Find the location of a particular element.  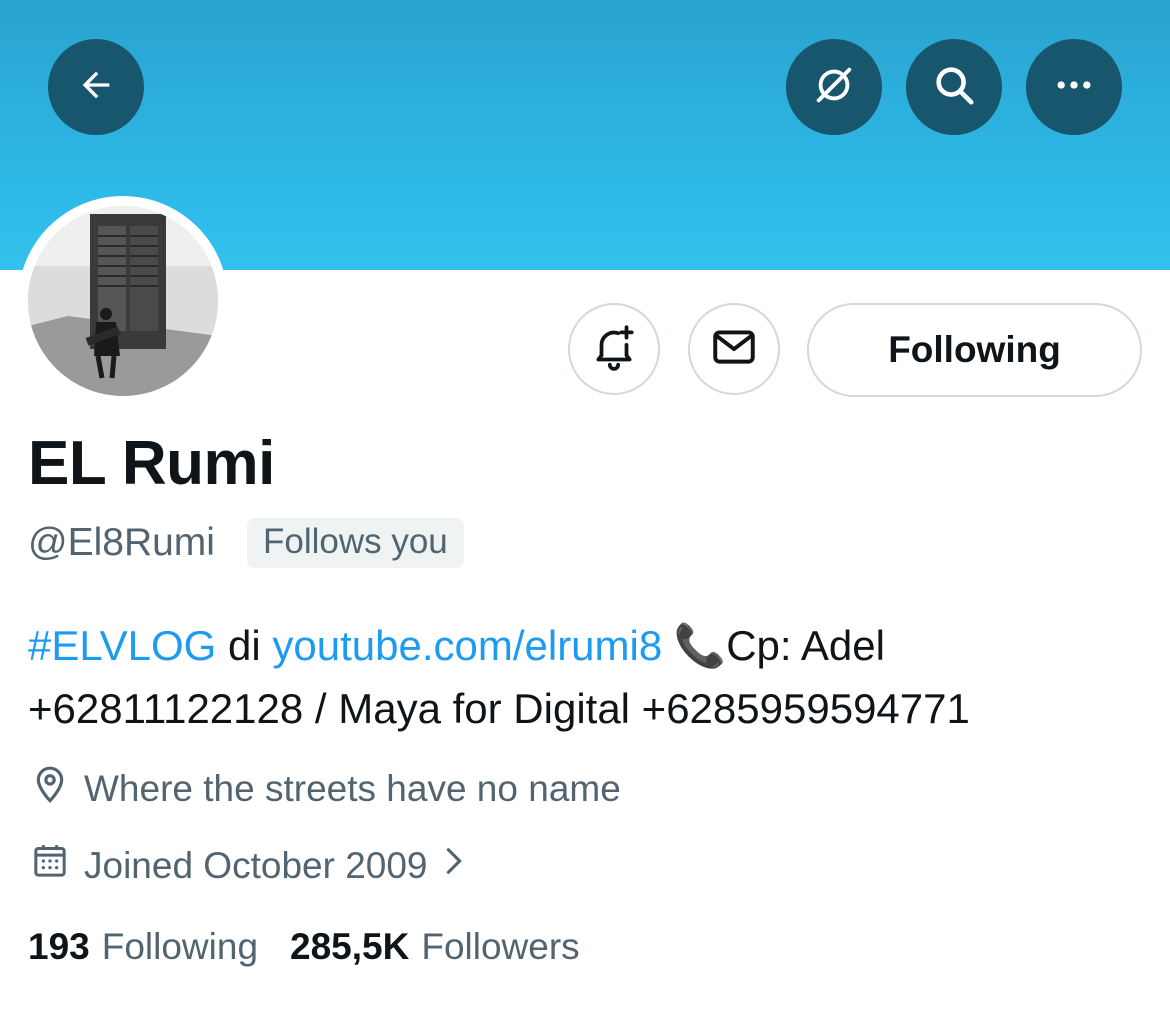

search-button is located at coordinates (954, 87).